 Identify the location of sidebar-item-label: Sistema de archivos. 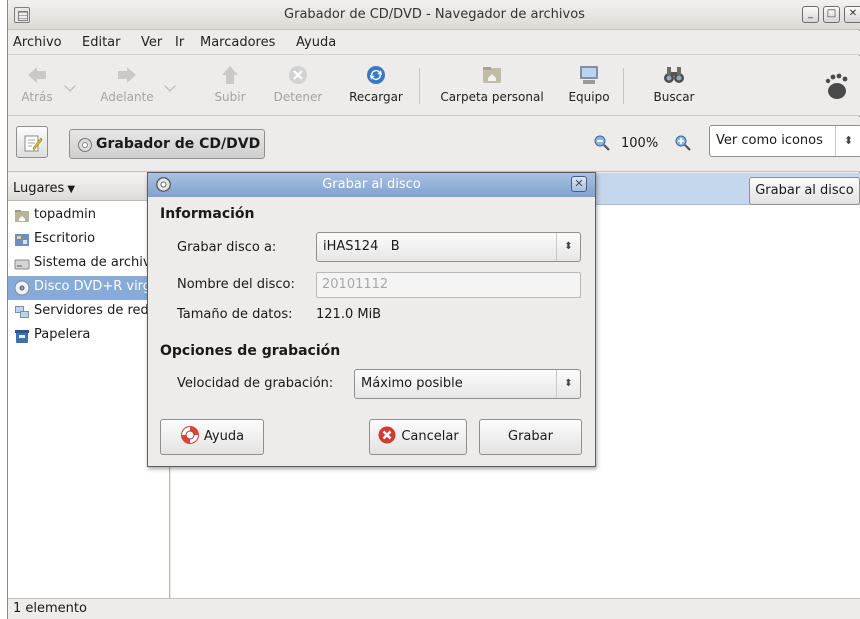
(100, 262).